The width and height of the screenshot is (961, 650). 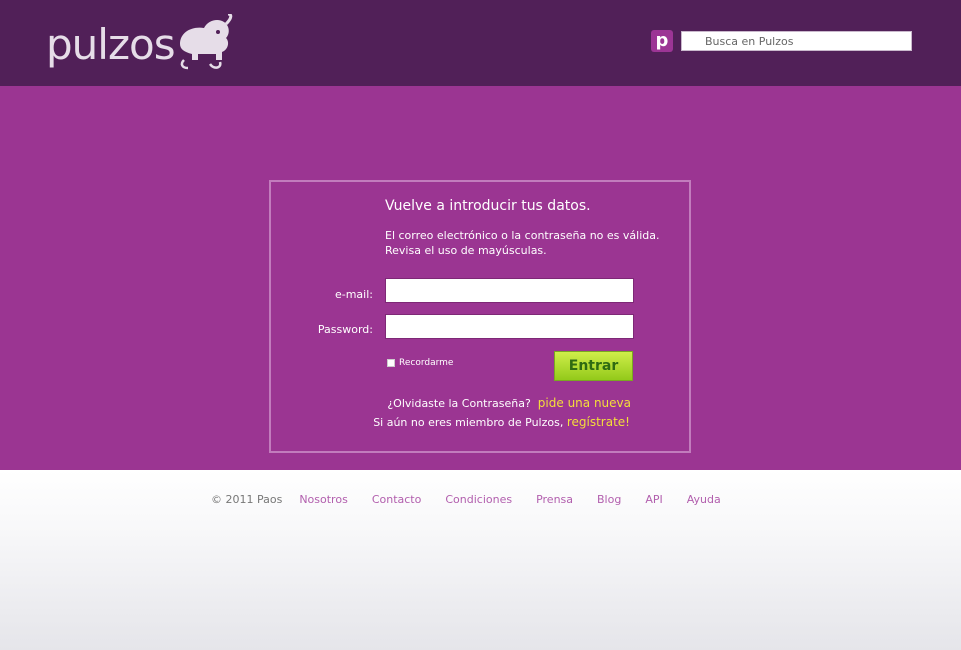 What do you see at coordinates (323, 499) in the screenshot?
I see `footer-link-nosotros: Nosotros` at bounding box center [323, 499].